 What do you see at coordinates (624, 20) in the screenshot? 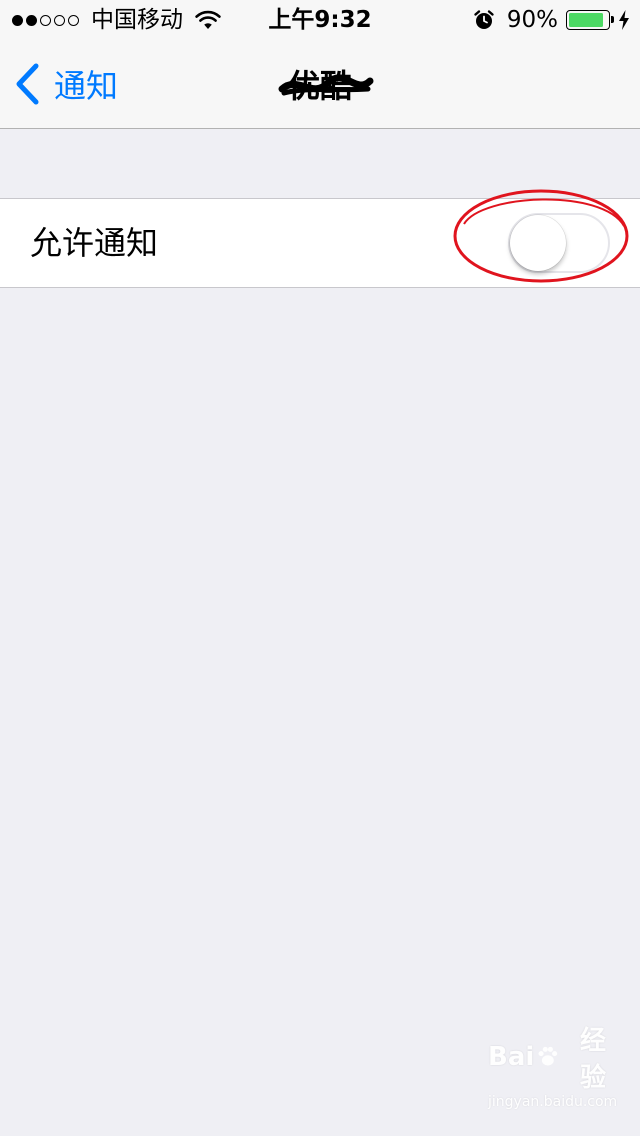
I see `charging-bolt-icon` at bounding box center [624, 20].